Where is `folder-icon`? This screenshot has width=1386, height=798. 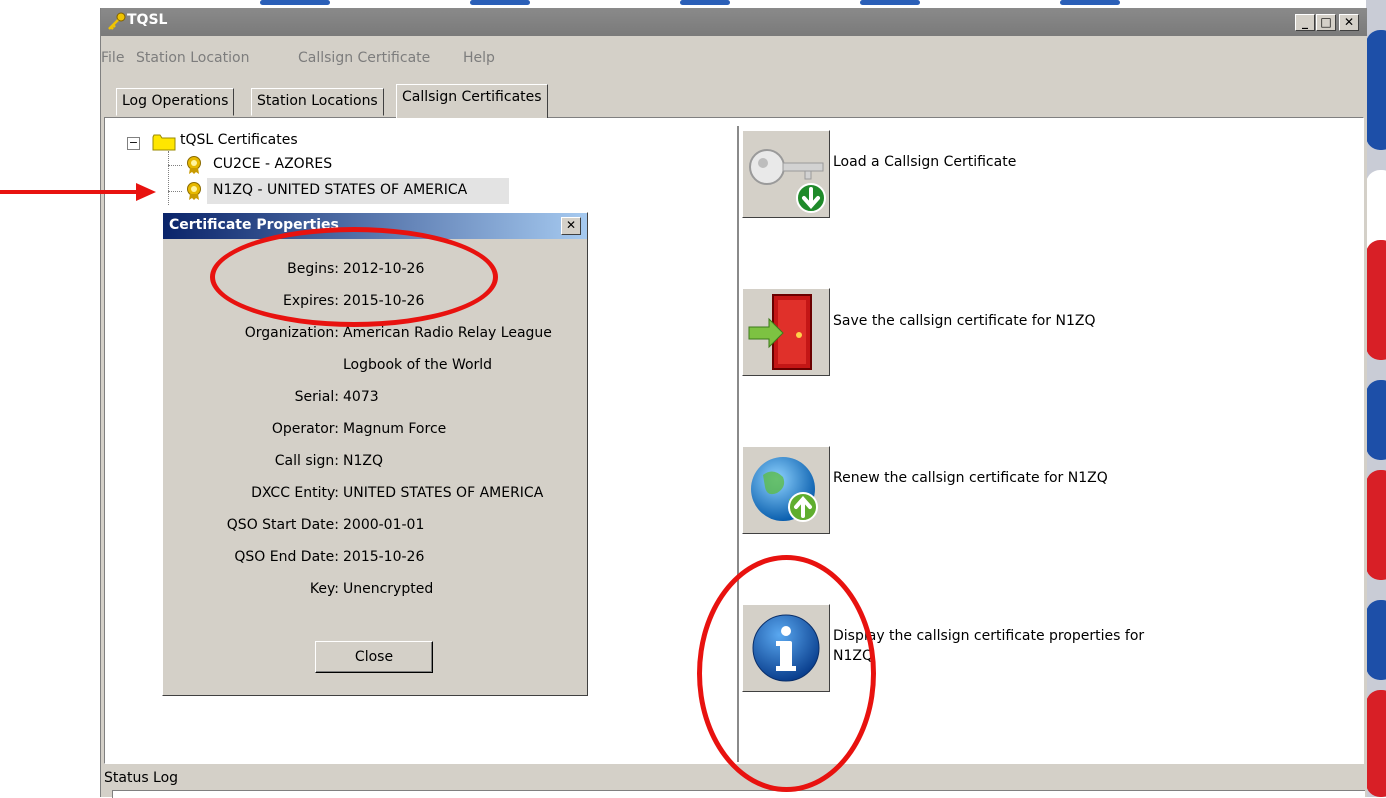
folder-icon is located at coordinates (164, 142).